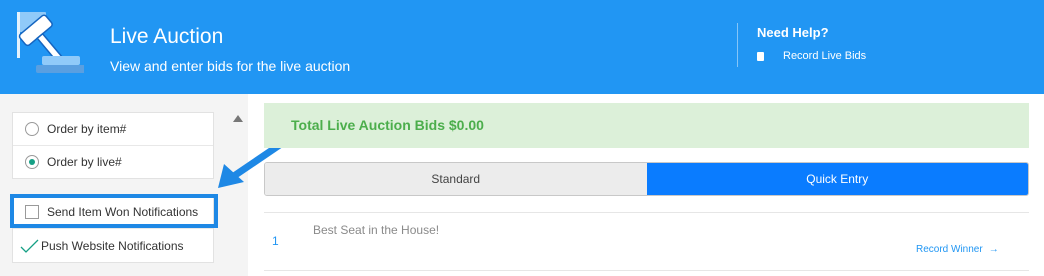 The width and height of the screenshot is (1044, 276). What do you see at coordinates (230, 66) in the screenshot?
I see `page-subtitle: View and enter bids for the live auction` at bounding box center [230, 66].